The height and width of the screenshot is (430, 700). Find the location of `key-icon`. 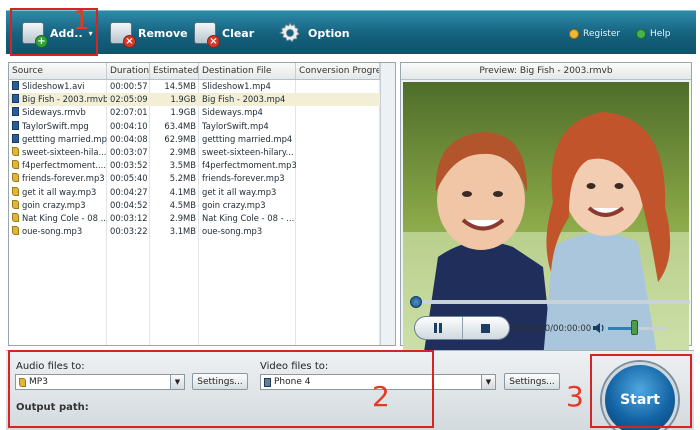

key-icon is located at coordinates (574, 34).